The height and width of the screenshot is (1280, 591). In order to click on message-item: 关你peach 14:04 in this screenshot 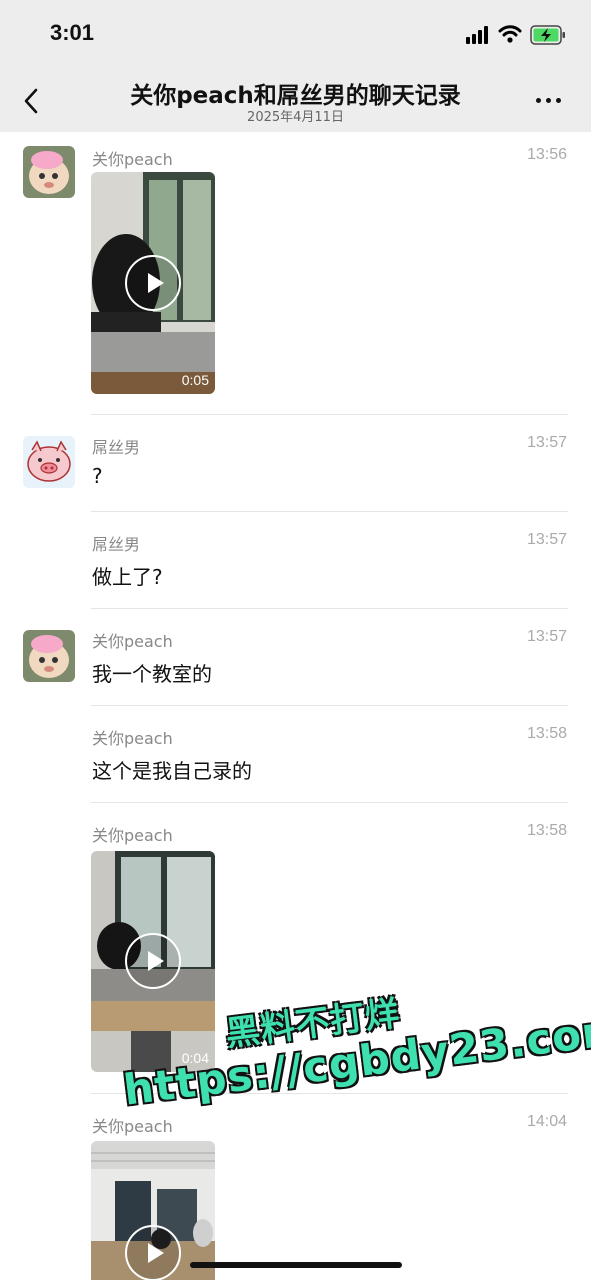, I will do `click(295, 1190)`.